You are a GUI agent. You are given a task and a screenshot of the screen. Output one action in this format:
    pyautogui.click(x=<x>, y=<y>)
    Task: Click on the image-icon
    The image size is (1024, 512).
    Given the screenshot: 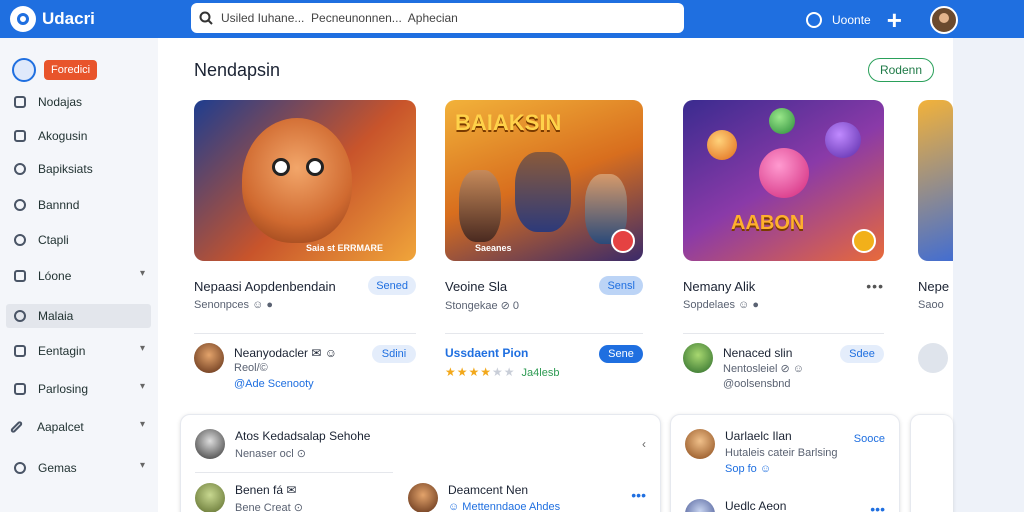 What is the action you would take?
    pyautogui.click(x=20, y=351)
    